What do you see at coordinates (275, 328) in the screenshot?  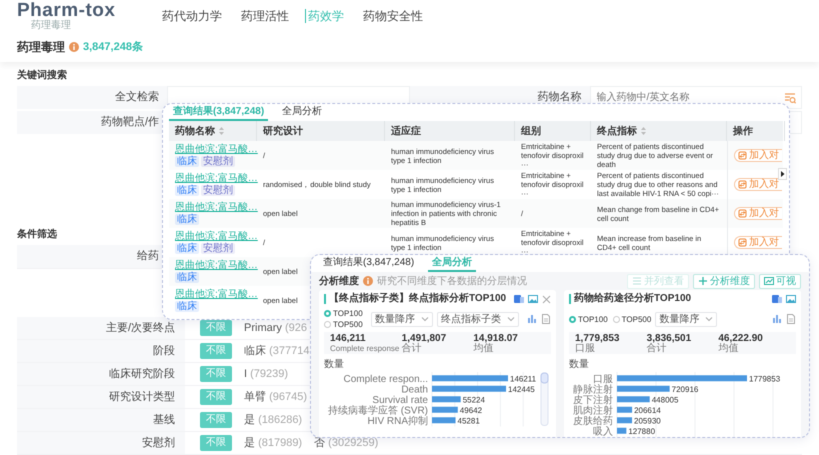 I see `filter-option: Primary (926` at bounding box center [275, 328].